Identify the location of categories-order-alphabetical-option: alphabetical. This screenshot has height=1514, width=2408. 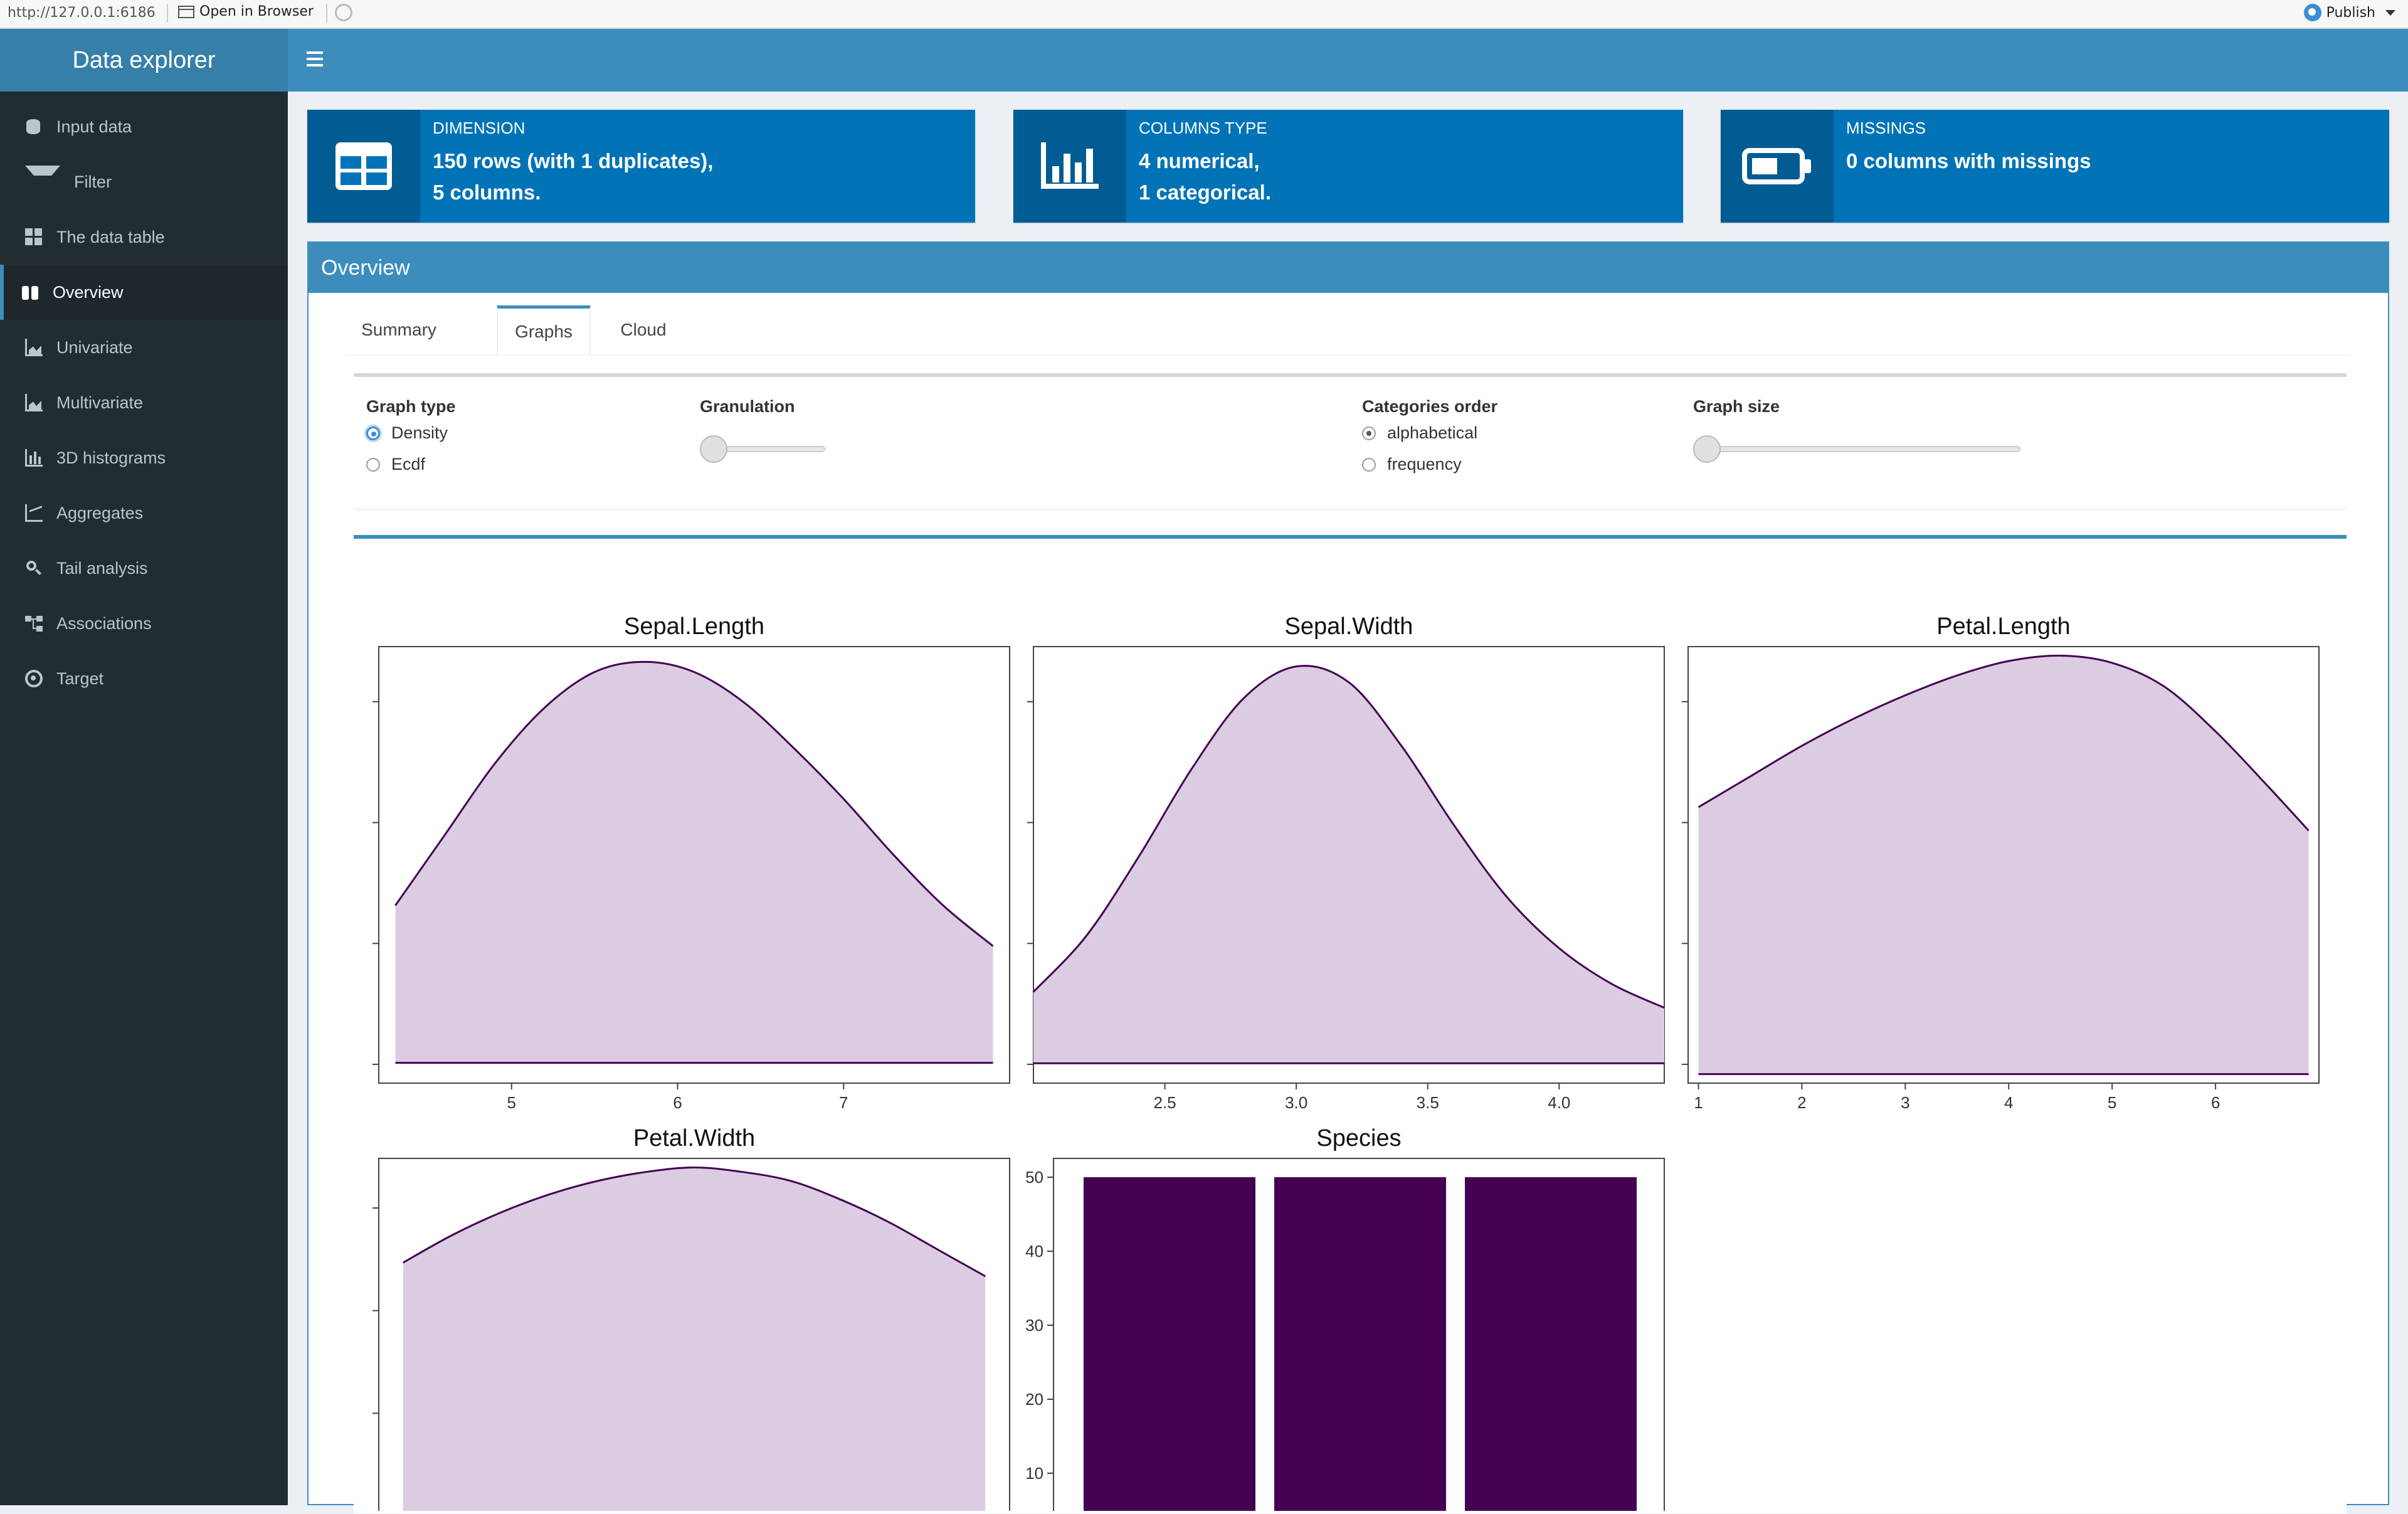
(1419, 433).